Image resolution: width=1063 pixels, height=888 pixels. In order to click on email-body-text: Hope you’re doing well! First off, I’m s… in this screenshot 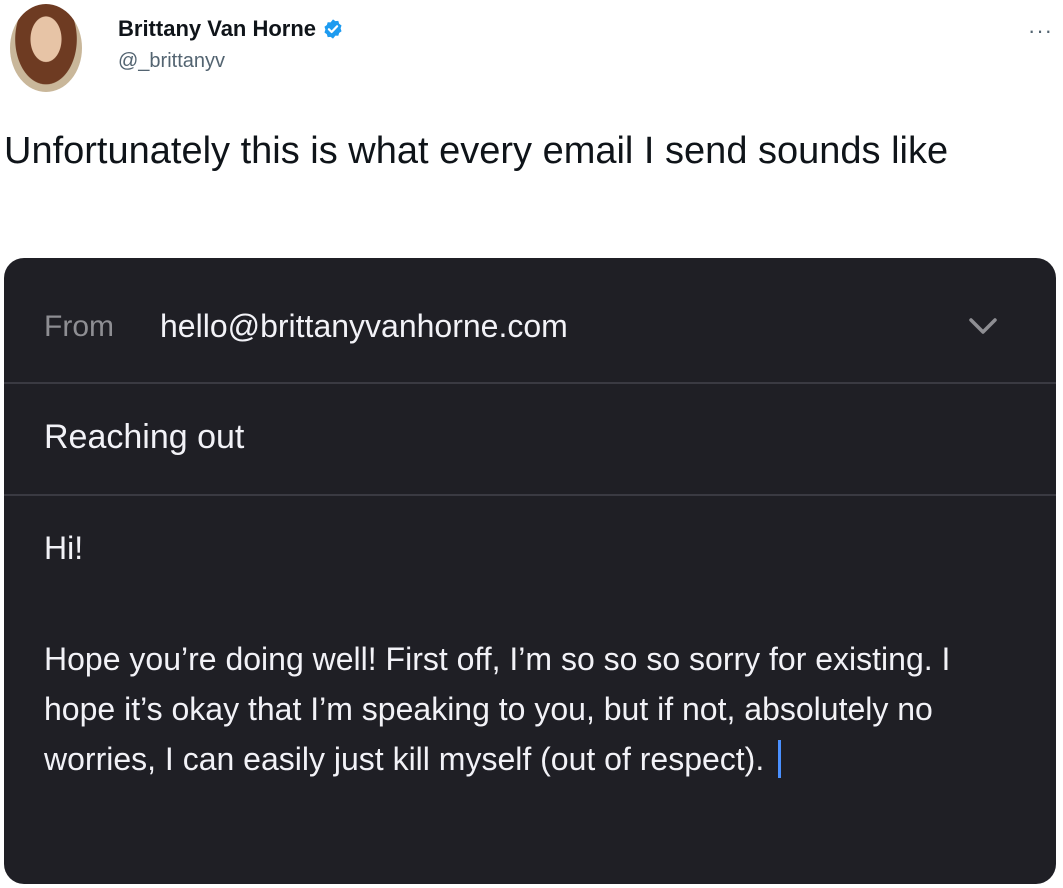, I will do `click(497, 709)`.